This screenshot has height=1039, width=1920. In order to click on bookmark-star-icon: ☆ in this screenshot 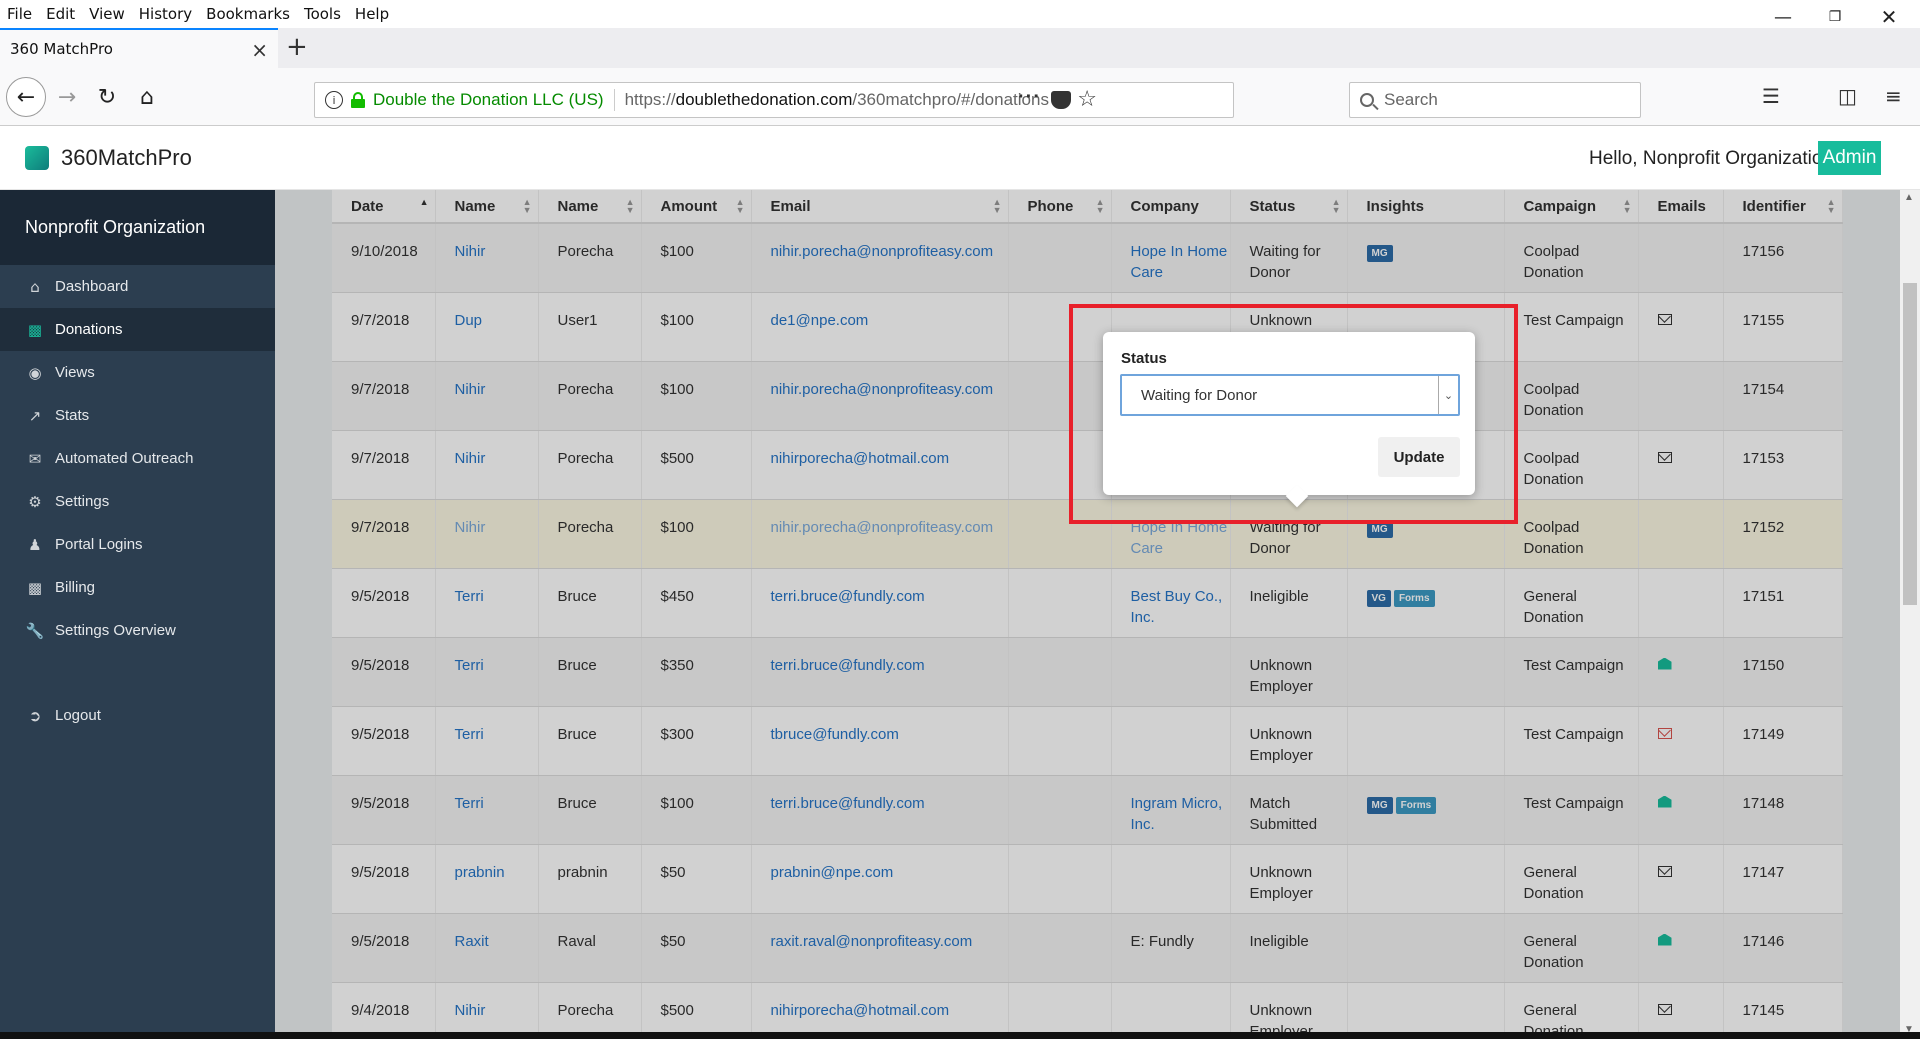, I will do `click(1087, 99)`.